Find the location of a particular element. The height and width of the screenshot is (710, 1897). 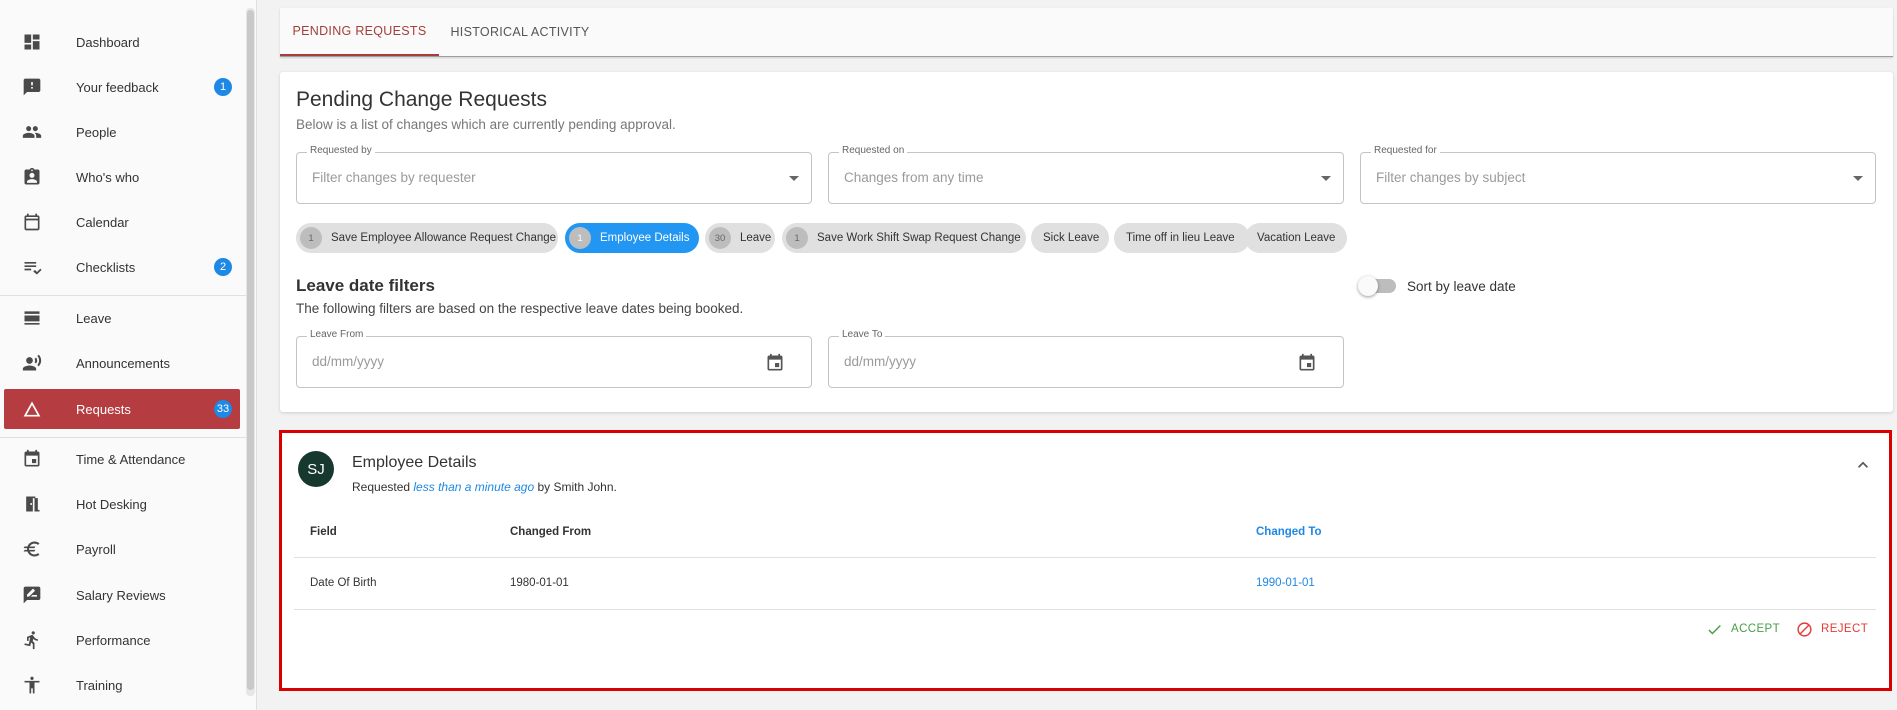

sidebar-item-performance: Performance is located at coordinates (122, 640).